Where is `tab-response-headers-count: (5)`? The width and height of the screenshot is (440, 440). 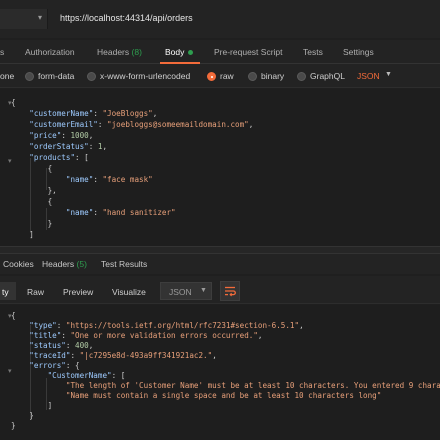 tab-response-headers-count: (5) is located at coordinates (81, 264).